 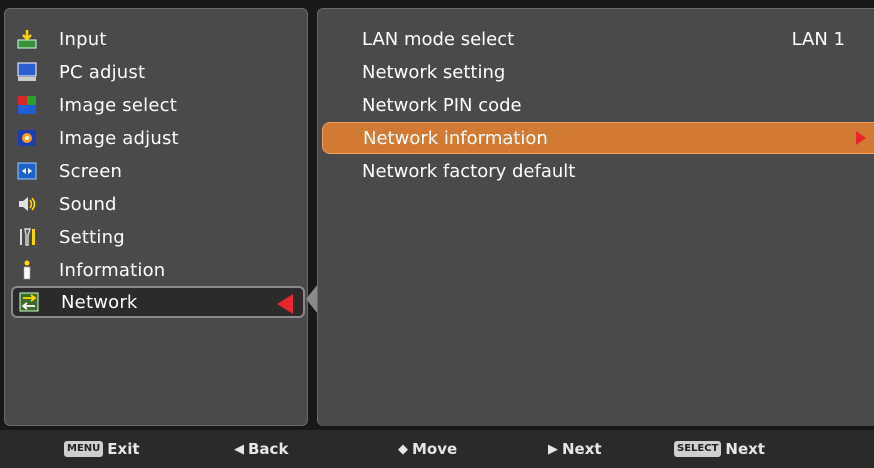 I want to click on menu-item-label: Network, so click(x=99, y=302).